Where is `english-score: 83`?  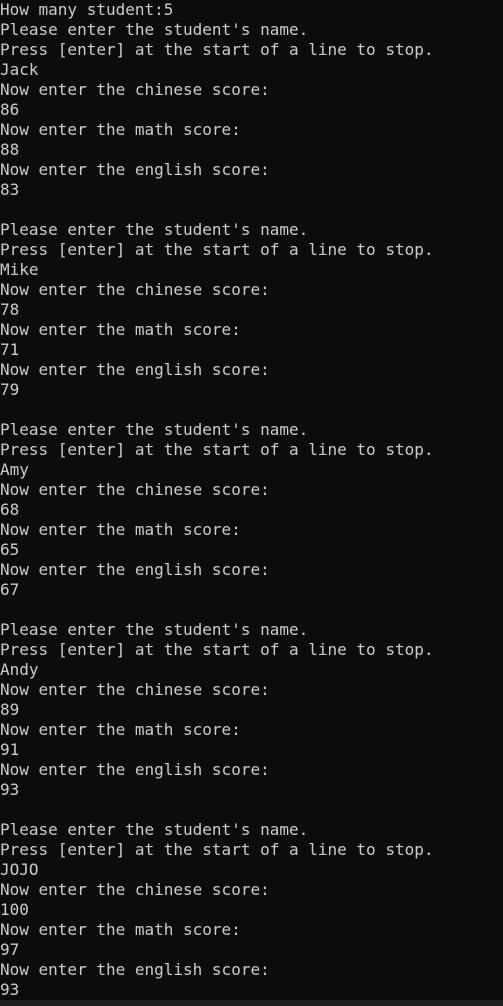 english-score: 83 is located at coordinates (10, 189).